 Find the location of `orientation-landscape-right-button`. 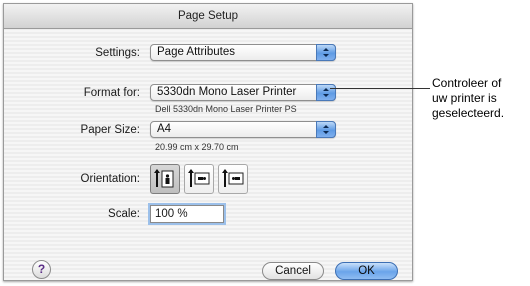

orientation-landscape-right-button is located at coordinates (233, 179).